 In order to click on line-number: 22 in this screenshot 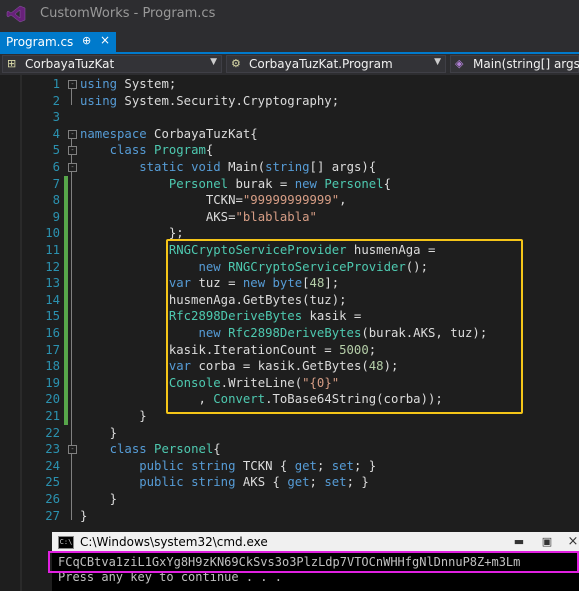, I will do `click(52, 432)`.